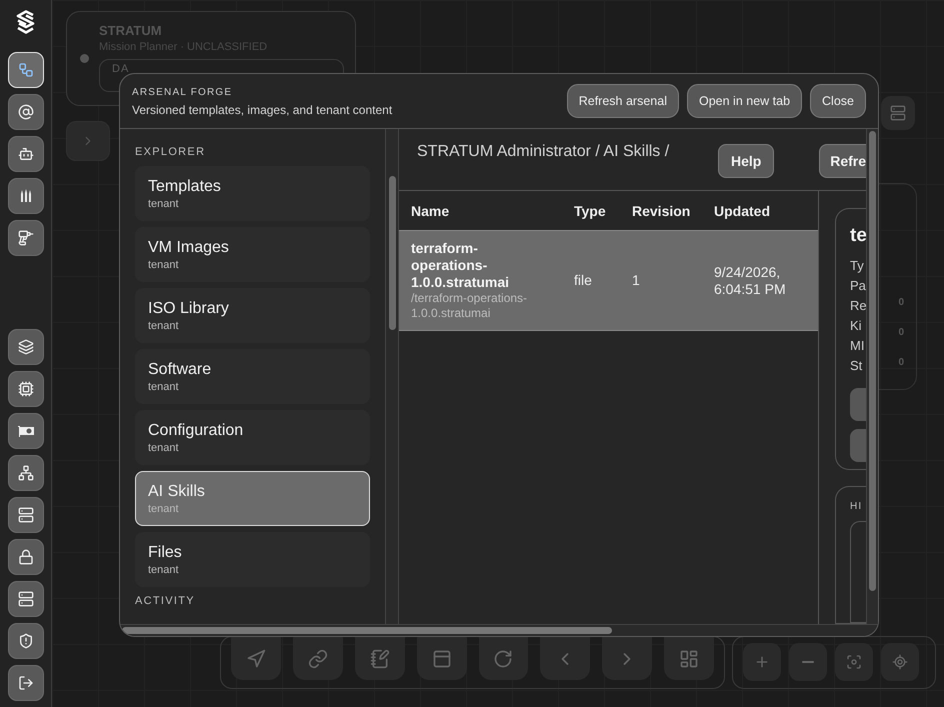 This screenshot has width=944, height=707. What do you see at coordinates (543, 152) in the screenshot?
I see `breadcrumb: STRATUM Administrator / AI Skills /` at bounding box center [543, 152].